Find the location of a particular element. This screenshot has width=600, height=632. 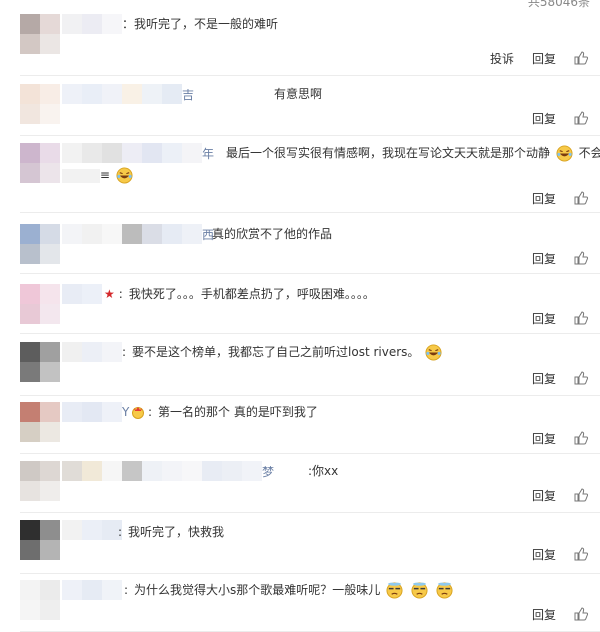

star-icon: ★ is located at coordinates (109, 294).